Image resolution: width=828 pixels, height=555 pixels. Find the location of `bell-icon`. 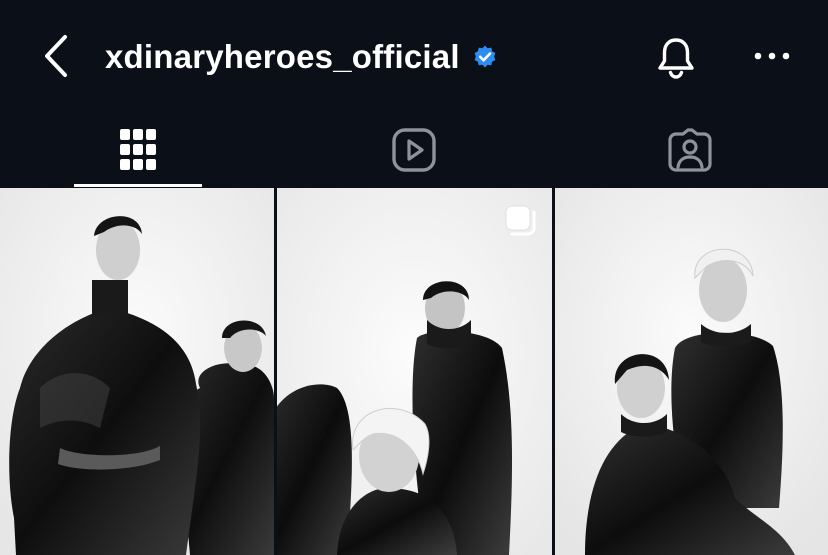

bell-icon is located at coordinates (676, 58).